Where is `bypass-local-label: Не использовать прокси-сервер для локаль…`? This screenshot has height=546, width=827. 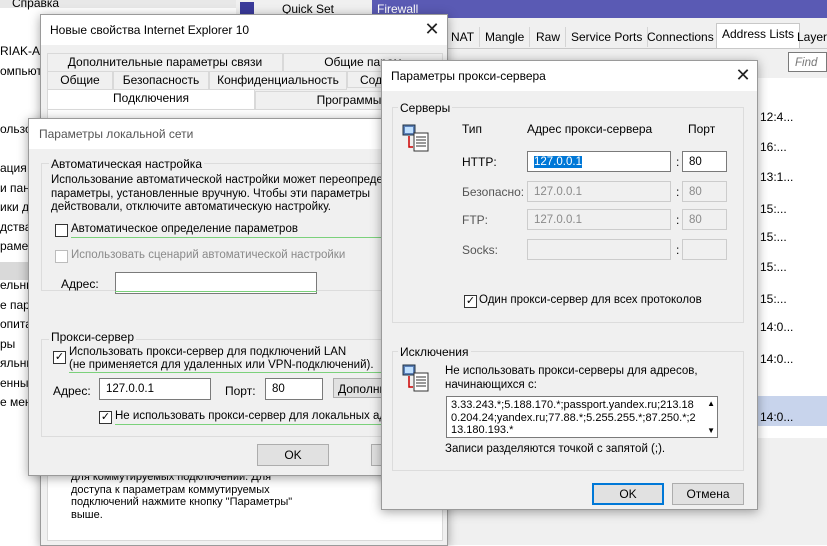
bypass-local-label: Не использовать прокси-сервер для локаль… is located at coordinates (257, 416).